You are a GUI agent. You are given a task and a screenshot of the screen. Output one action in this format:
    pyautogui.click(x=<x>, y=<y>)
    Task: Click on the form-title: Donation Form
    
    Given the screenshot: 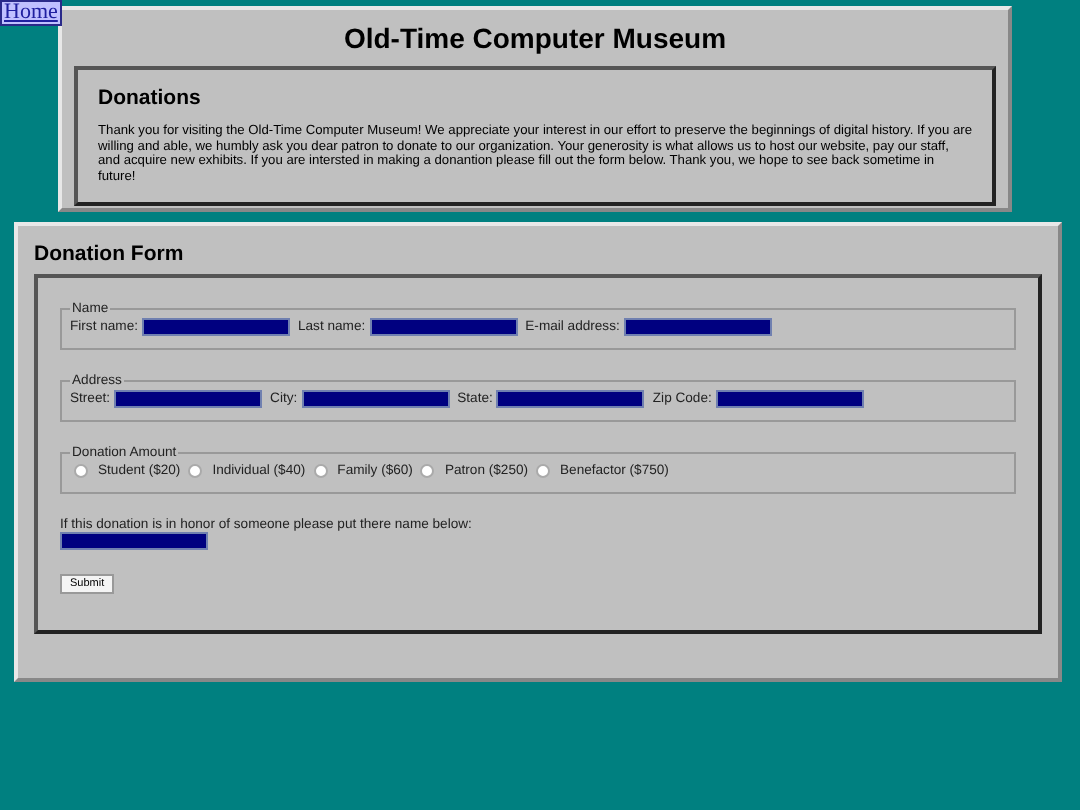 What is the action you would take?
    pyautogui.click(x=110, y=254)
    